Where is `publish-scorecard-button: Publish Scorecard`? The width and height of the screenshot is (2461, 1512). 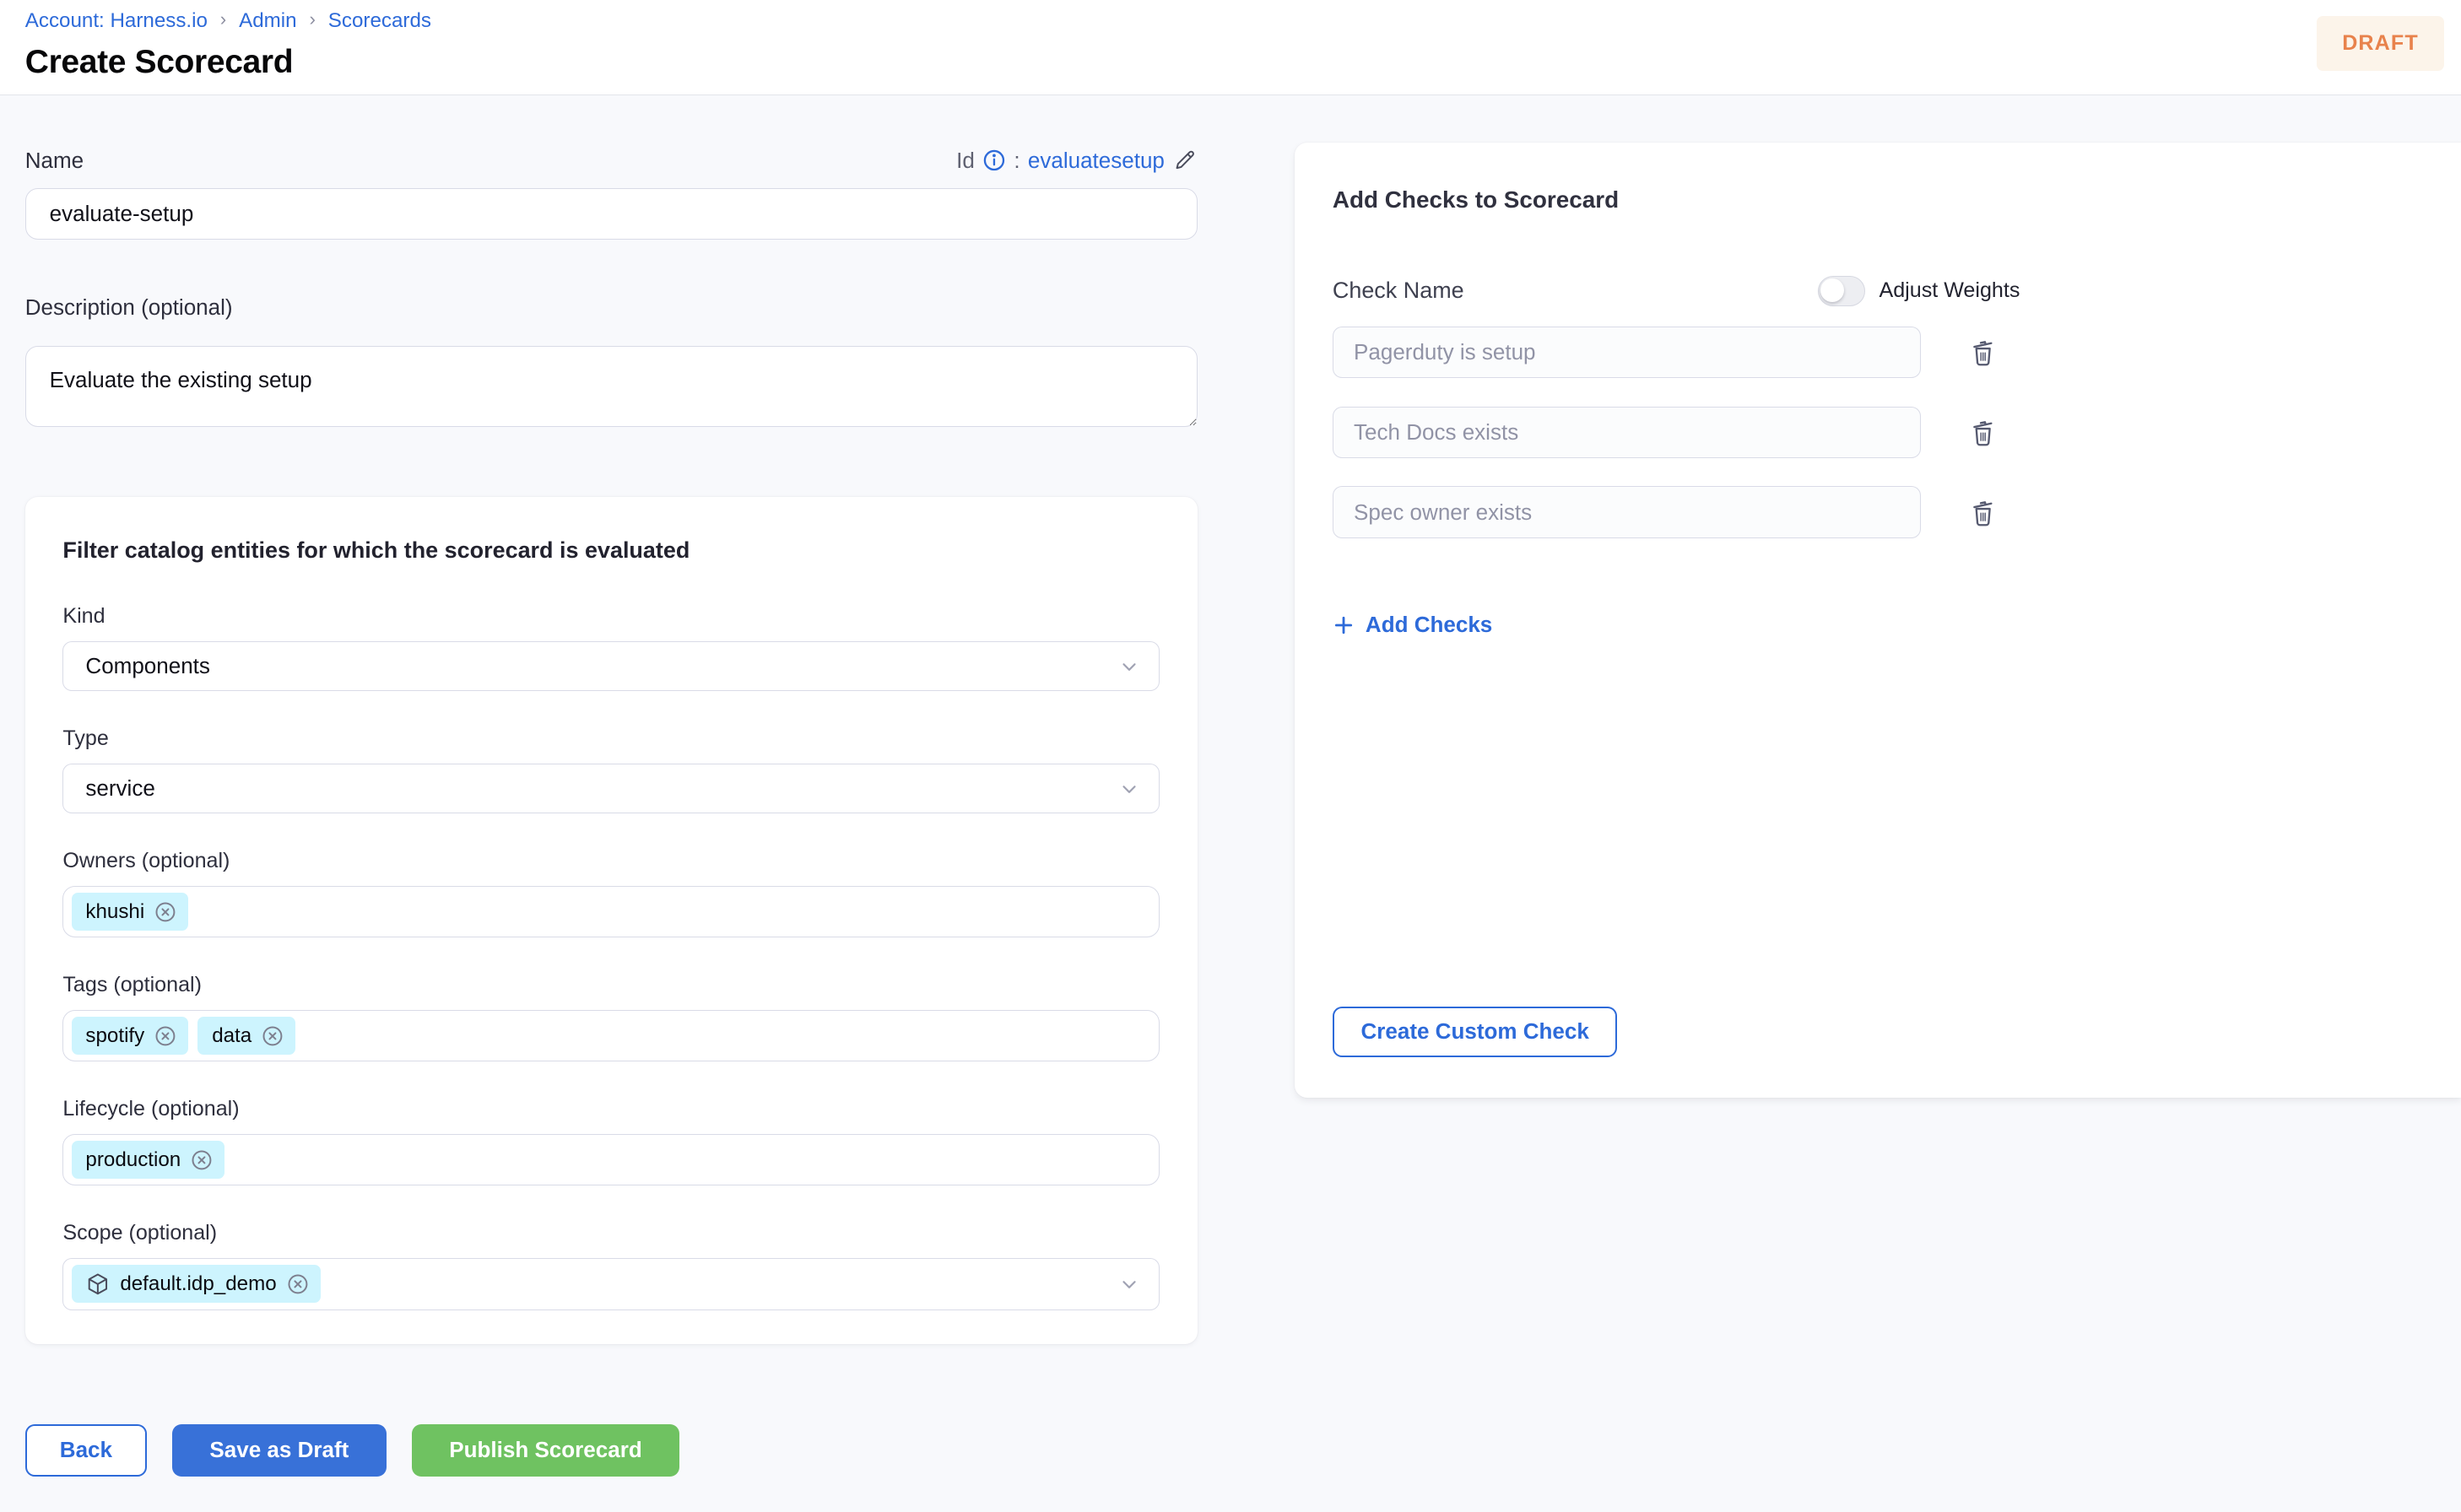 publish-scorecard-button: Publish Scorecard is located at coordinates (545, 1450).